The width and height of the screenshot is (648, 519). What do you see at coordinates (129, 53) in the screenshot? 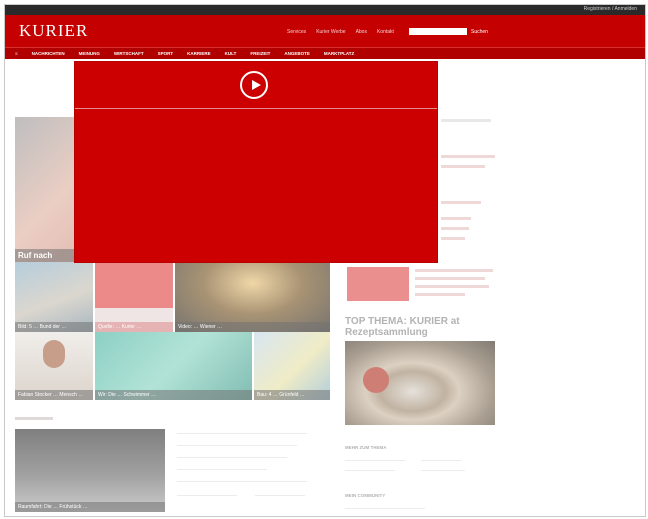
I see `nav-item-wirtschaft: WIRTSCHAFT` at bounding box center [129, 53].